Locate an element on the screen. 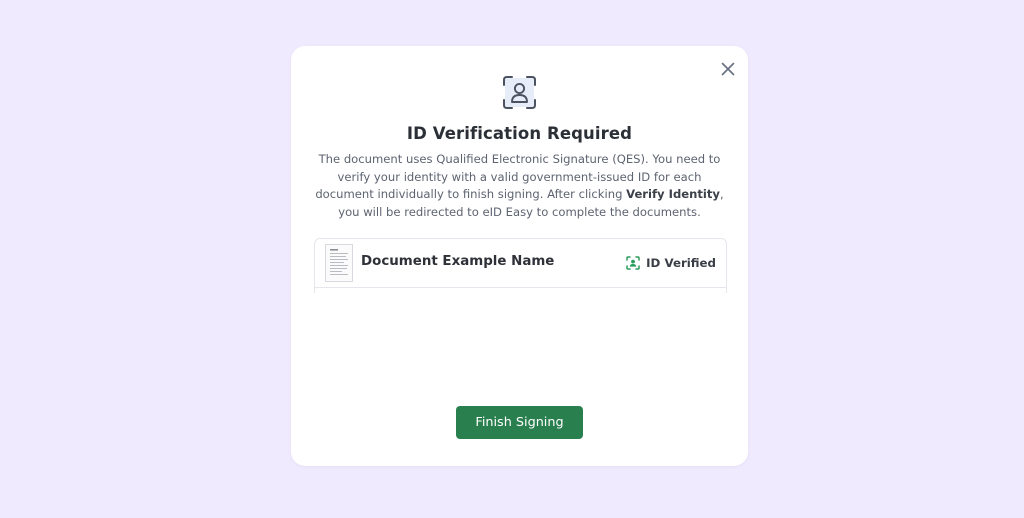 Image resolution: width=1024 pixels, height=518 pixels. verification-status: ID Verified is located at coordinates (671, 263).